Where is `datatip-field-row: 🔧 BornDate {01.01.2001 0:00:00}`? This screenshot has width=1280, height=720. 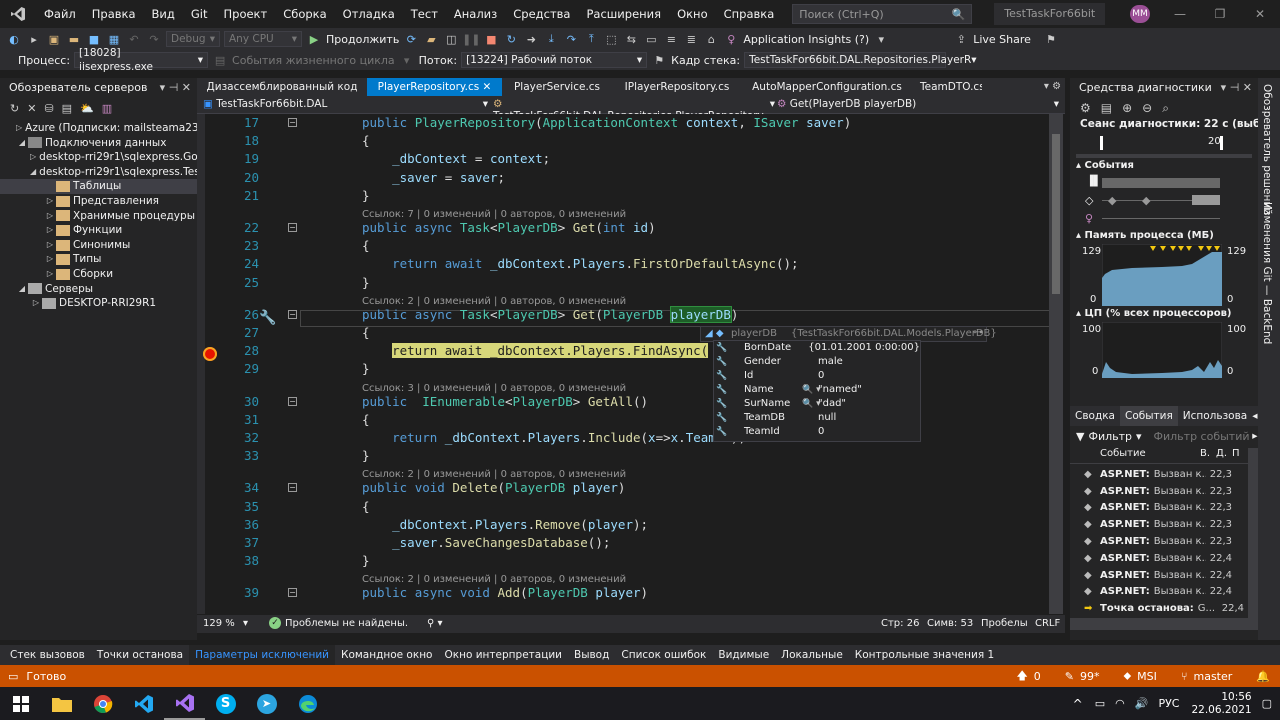 datatip-field-row: 🔧 BornDate {01.01.2001 0:00:00} is located at coordinates (817, 348).